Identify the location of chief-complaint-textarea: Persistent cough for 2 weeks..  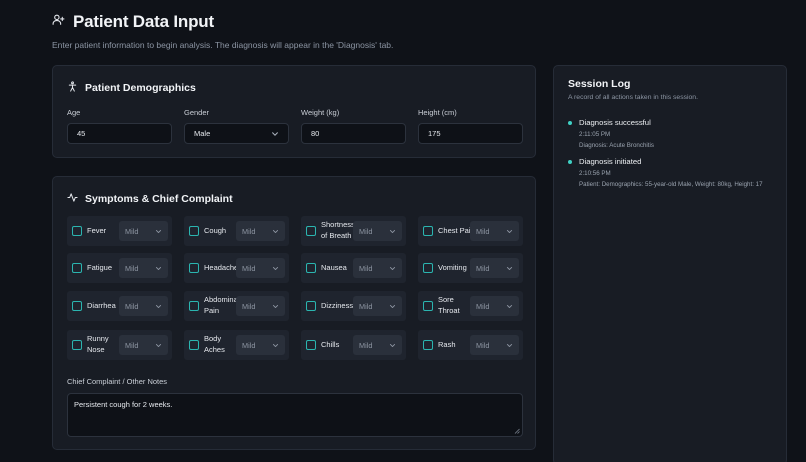
(295, 415).